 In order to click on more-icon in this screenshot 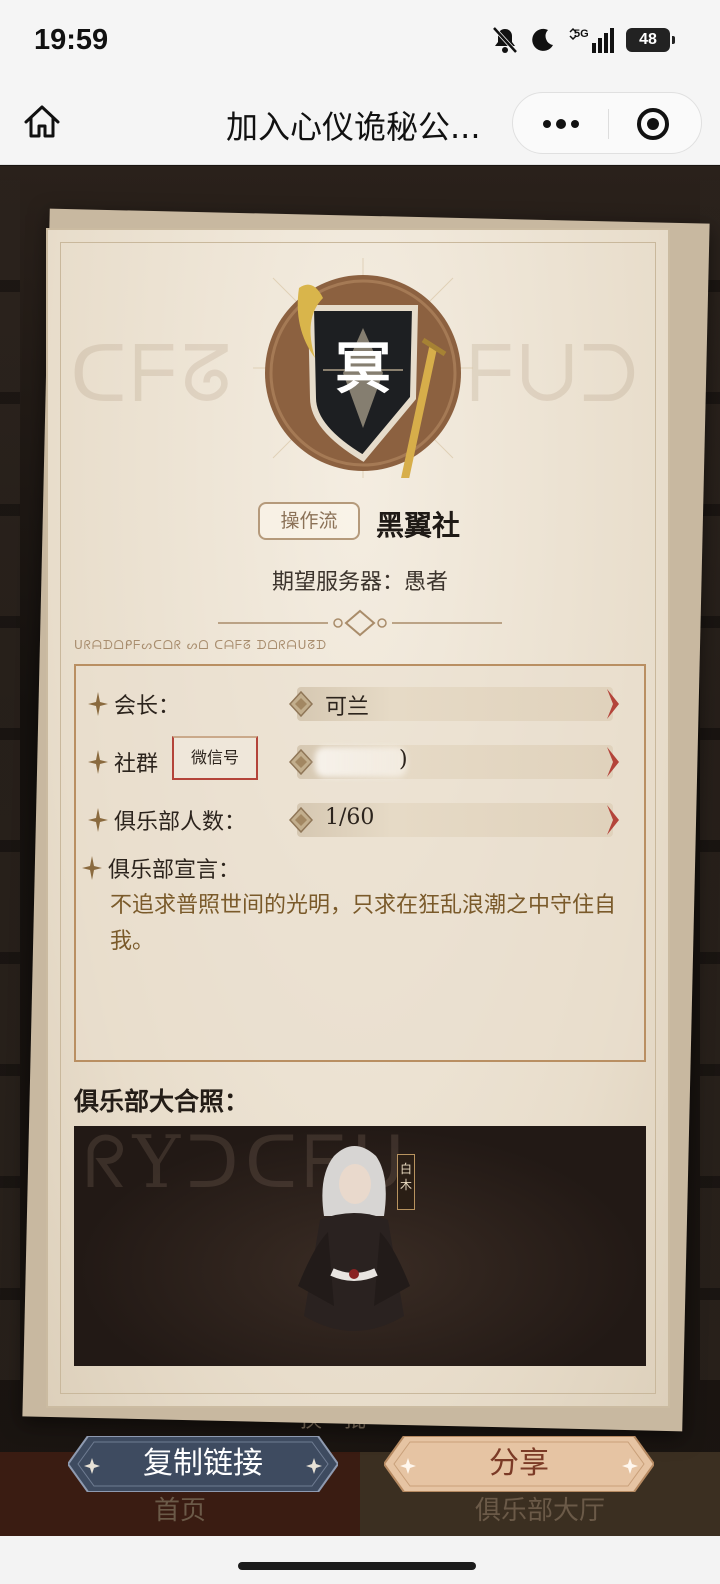, I will do `click(561, 124)`.